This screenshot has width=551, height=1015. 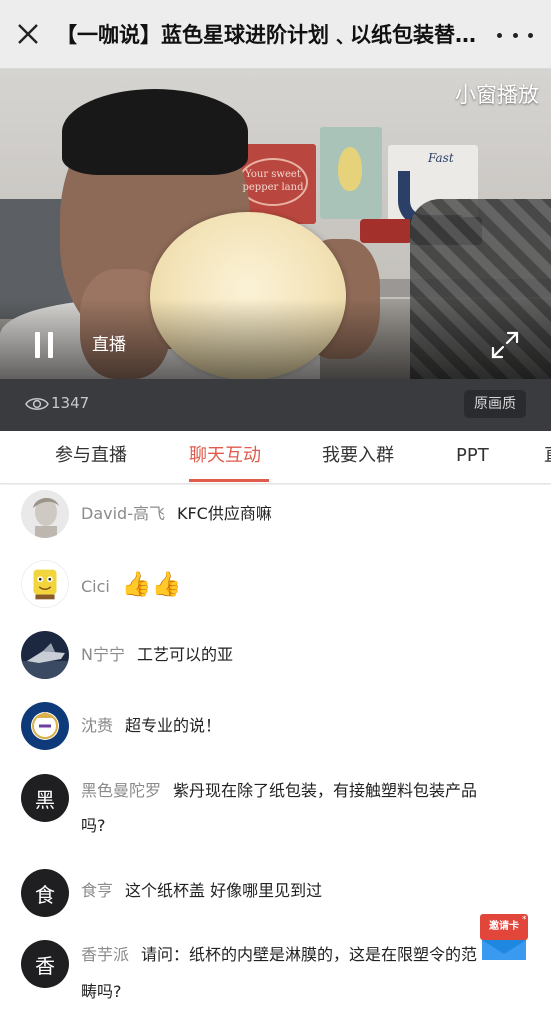 I want to click on tab-bar: 参与直播 聊天互动 我要入群 PPT 直, so click(x=275, y=457).